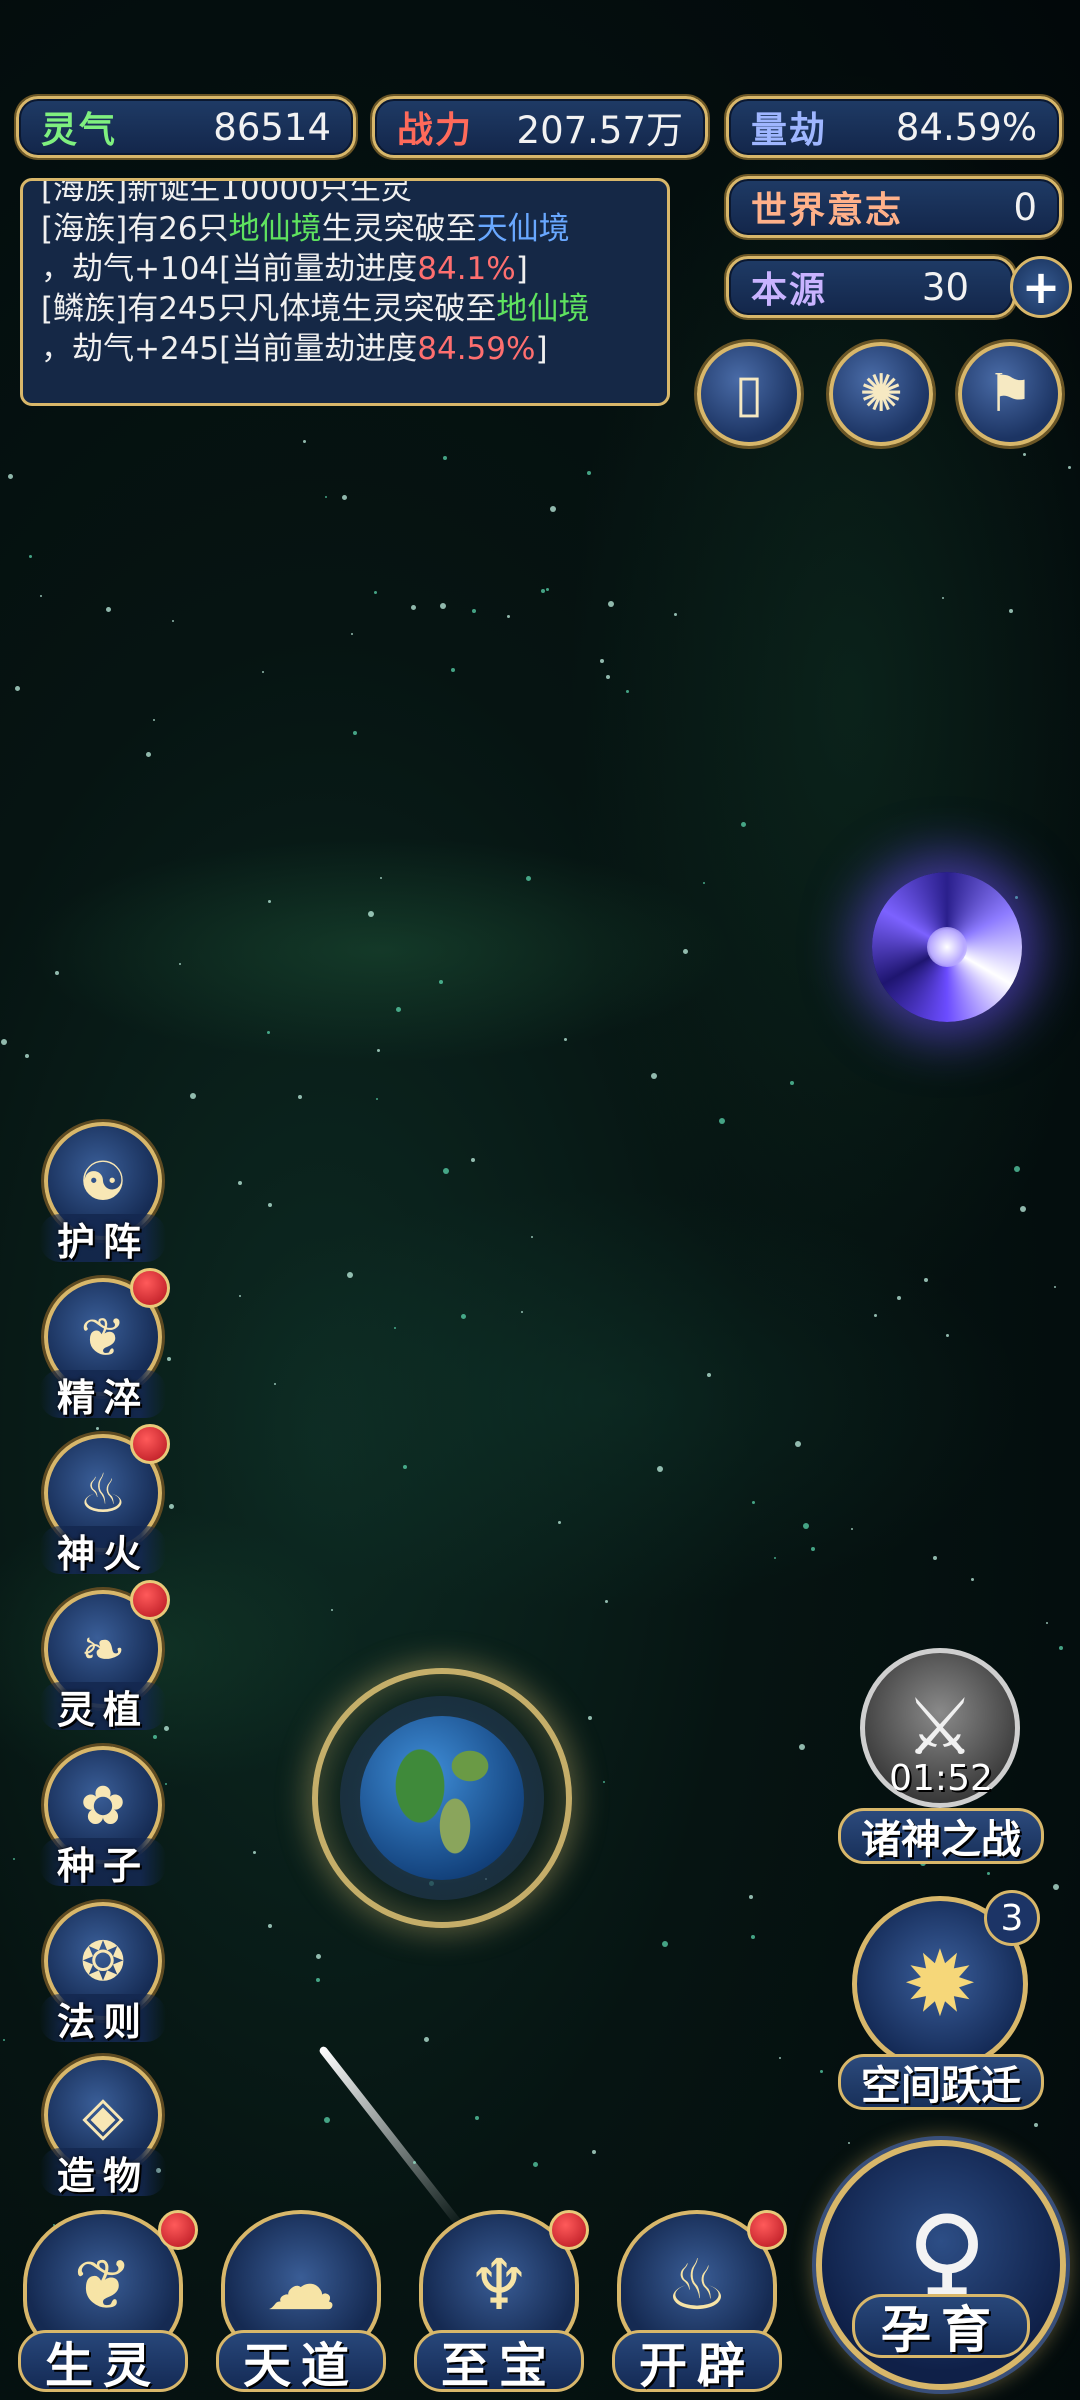 This screenshot has height=2400, width=1080. I want to click on side-menu-huzhen: ☯ 护阵, so click(103, 1193).